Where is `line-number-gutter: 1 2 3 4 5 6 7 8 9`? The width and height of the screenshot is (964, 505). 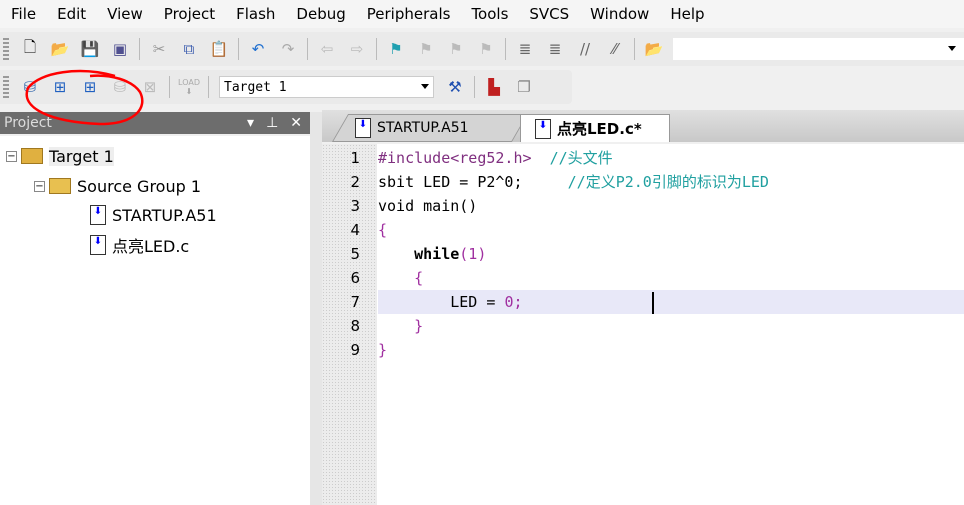
line-number-gutter: 1 2 3 4 5 6 7 8 9 is located at coordinates (349, 324).